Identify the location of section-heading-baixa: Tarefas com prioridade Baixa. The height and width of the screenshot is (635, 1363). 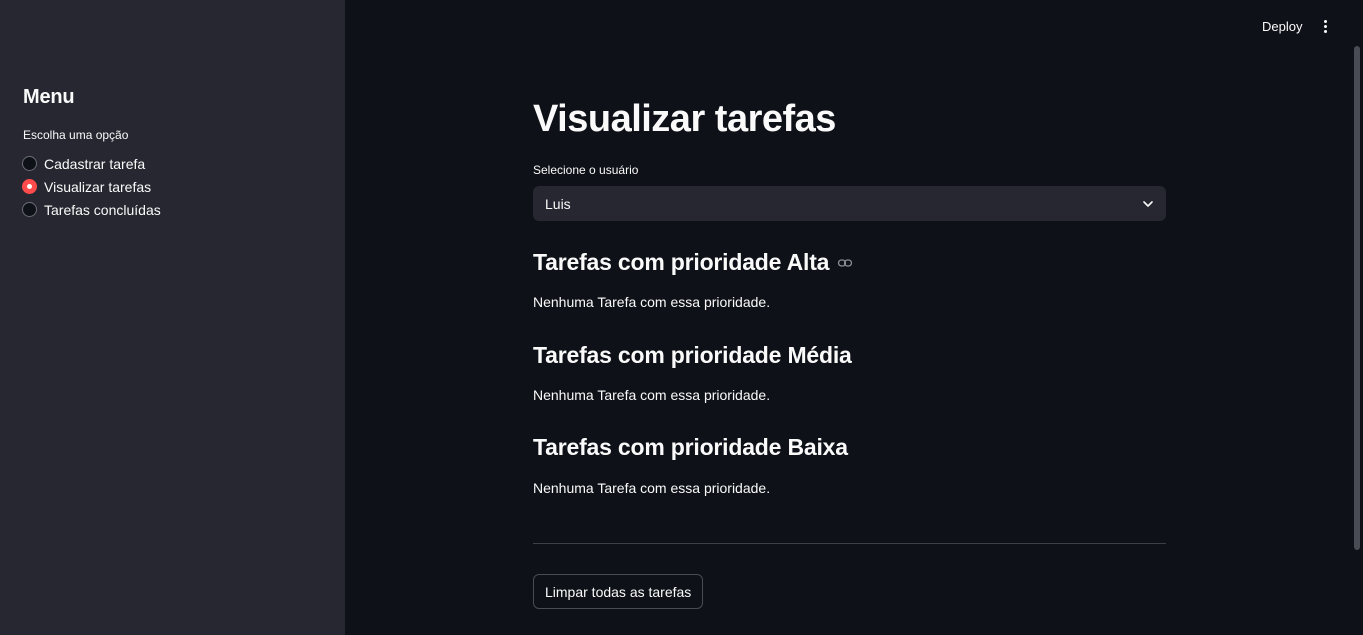
(849, 447).